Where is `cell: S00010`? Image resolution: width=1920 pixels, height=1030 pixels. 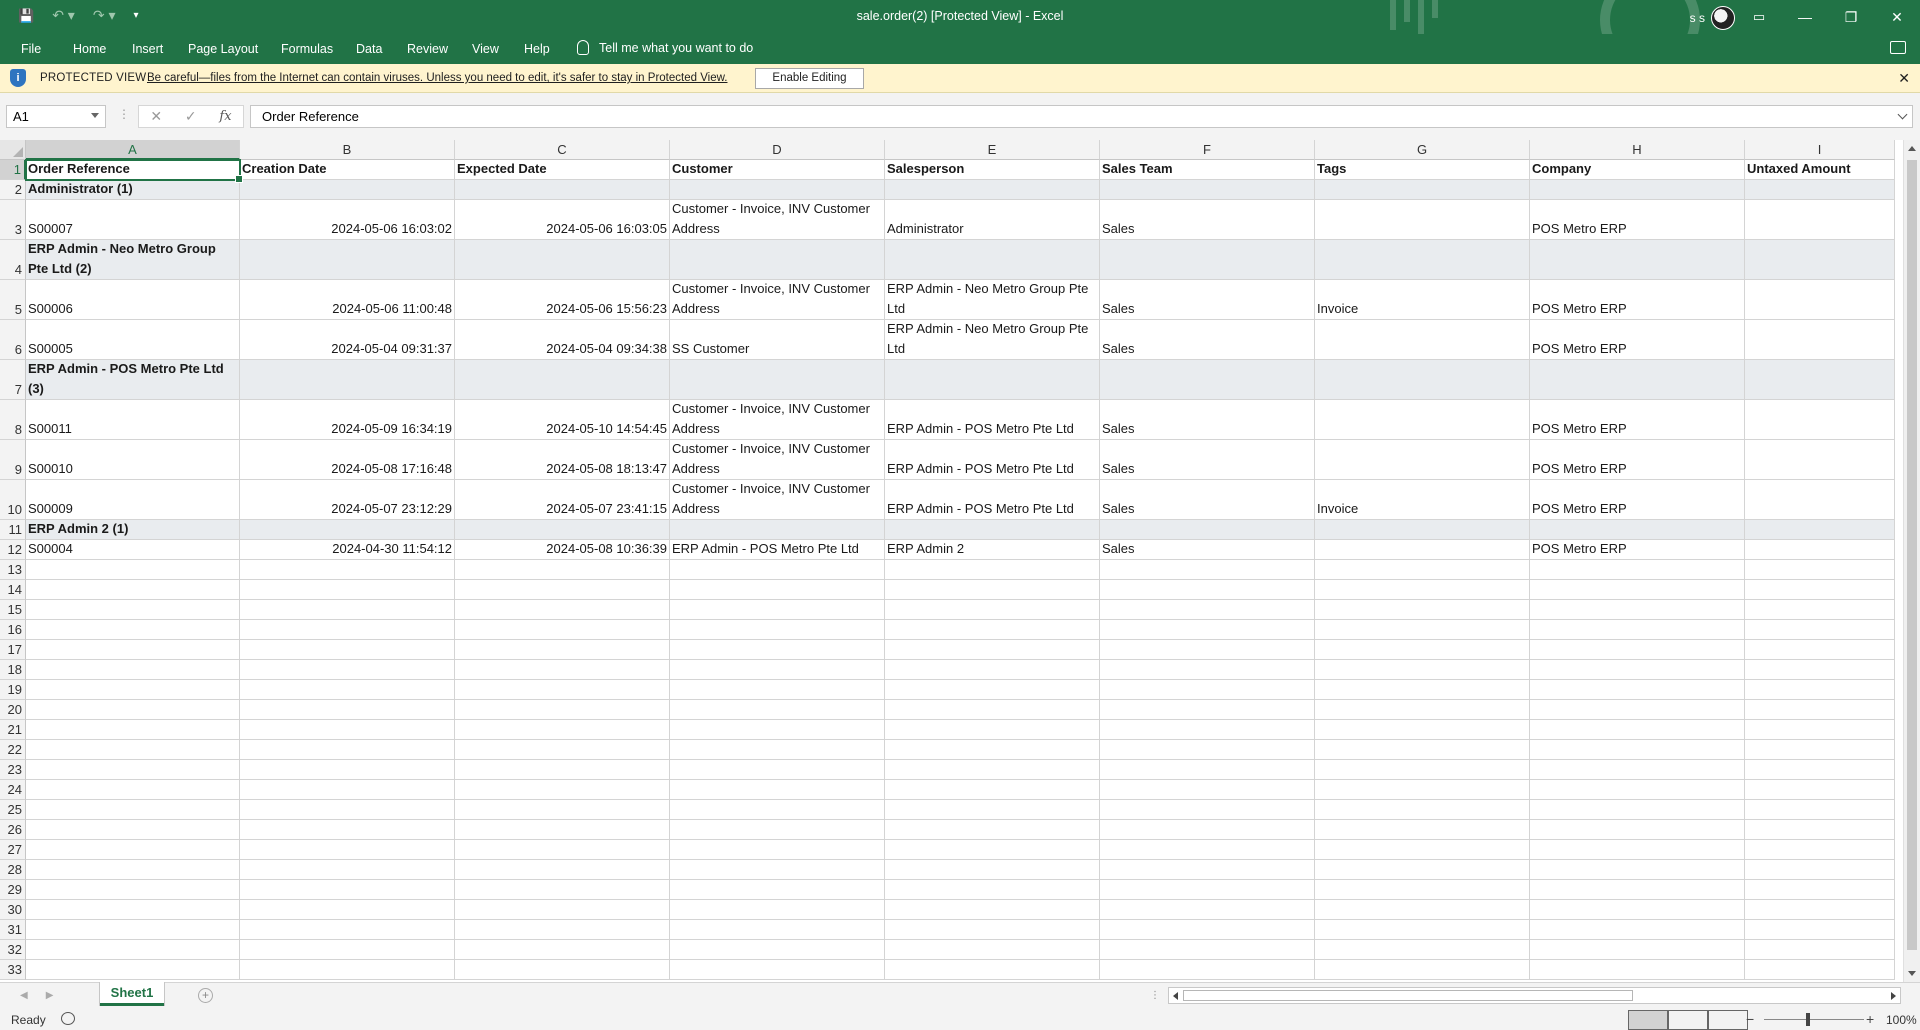
cell: S00010 is located at coordinates (133, 460).